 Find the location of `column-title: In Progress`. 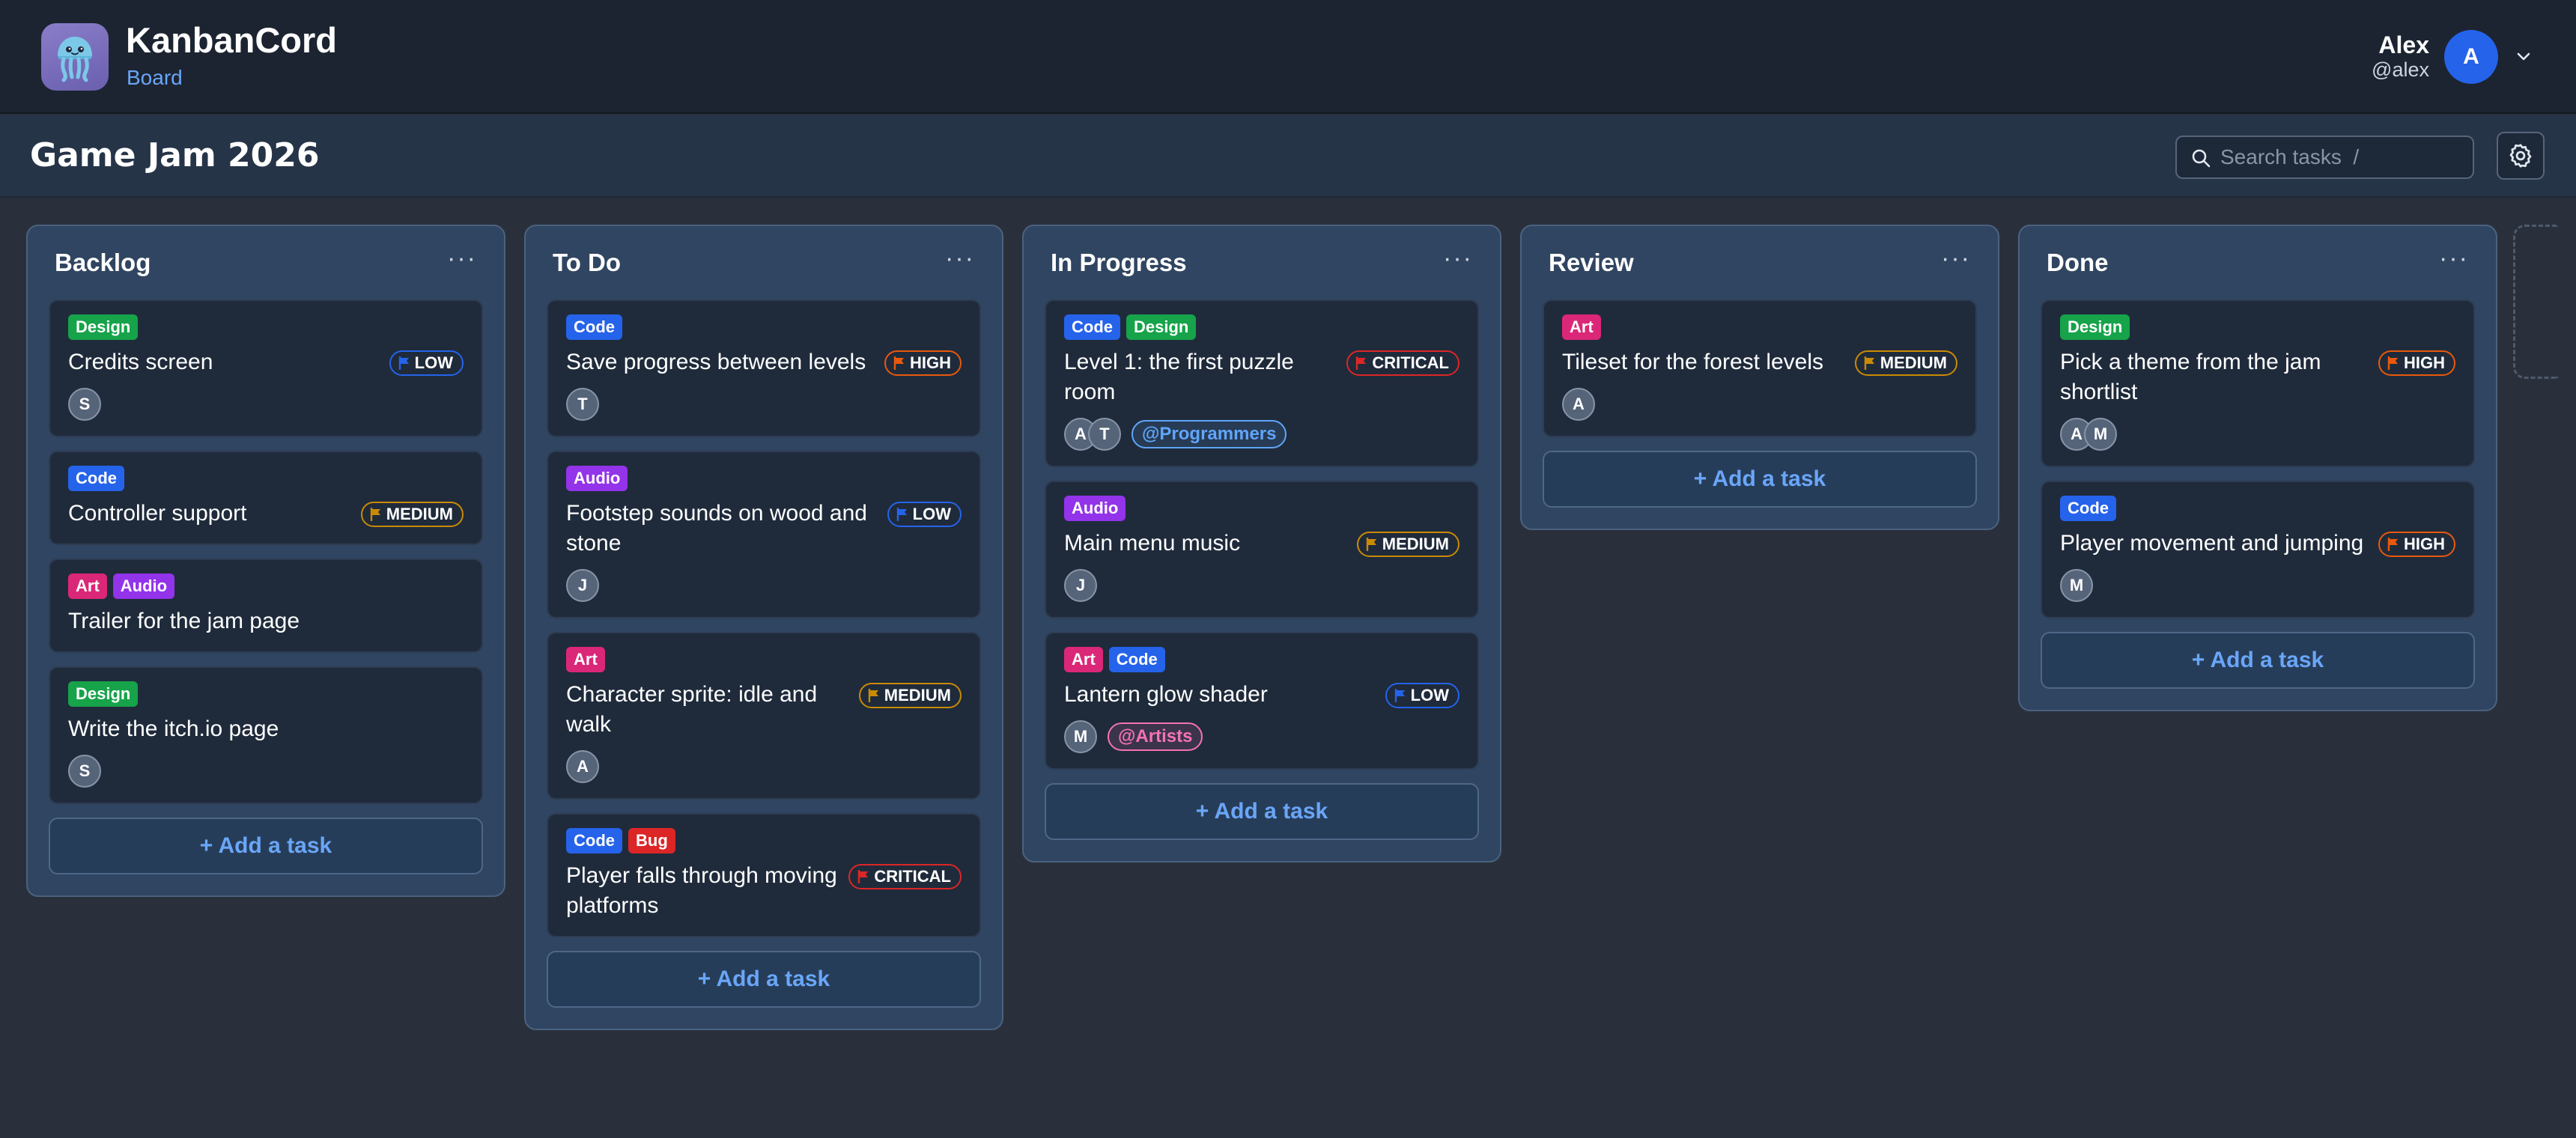

column-title: In Progress is located at coordinates (1119, 262).